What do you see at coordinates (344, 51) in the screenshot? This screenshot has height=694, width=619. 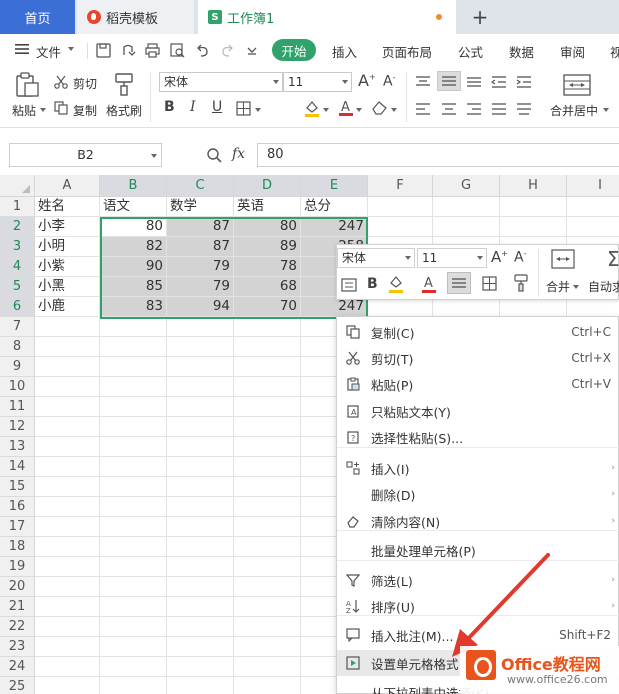 I see `tab-insert: 插入` at bounding box center [344, 51].